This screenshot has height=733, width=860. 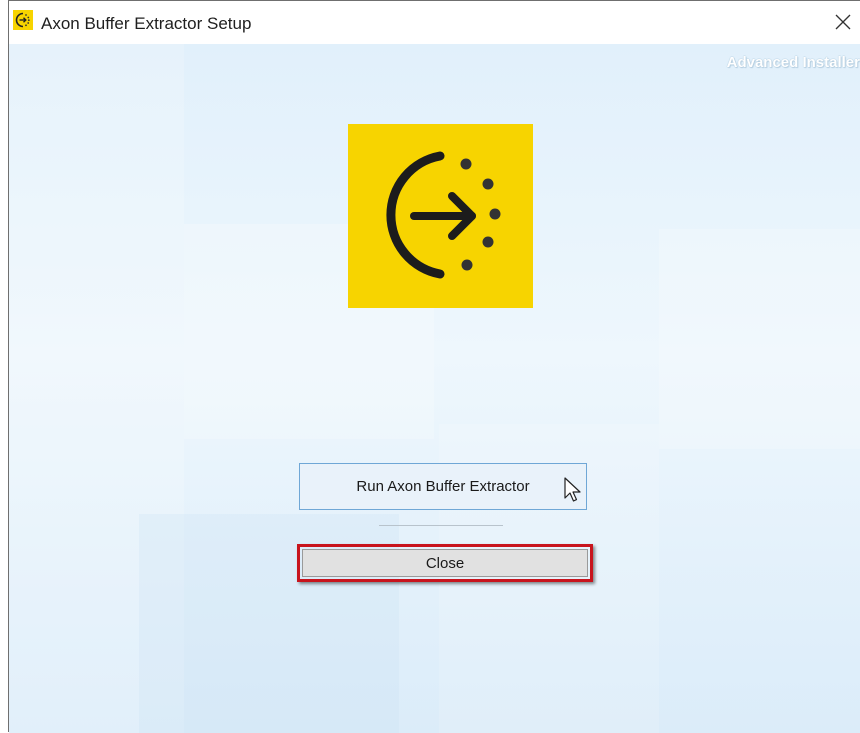 I want to click on app-logo-icon, so click(x=23, y=20).